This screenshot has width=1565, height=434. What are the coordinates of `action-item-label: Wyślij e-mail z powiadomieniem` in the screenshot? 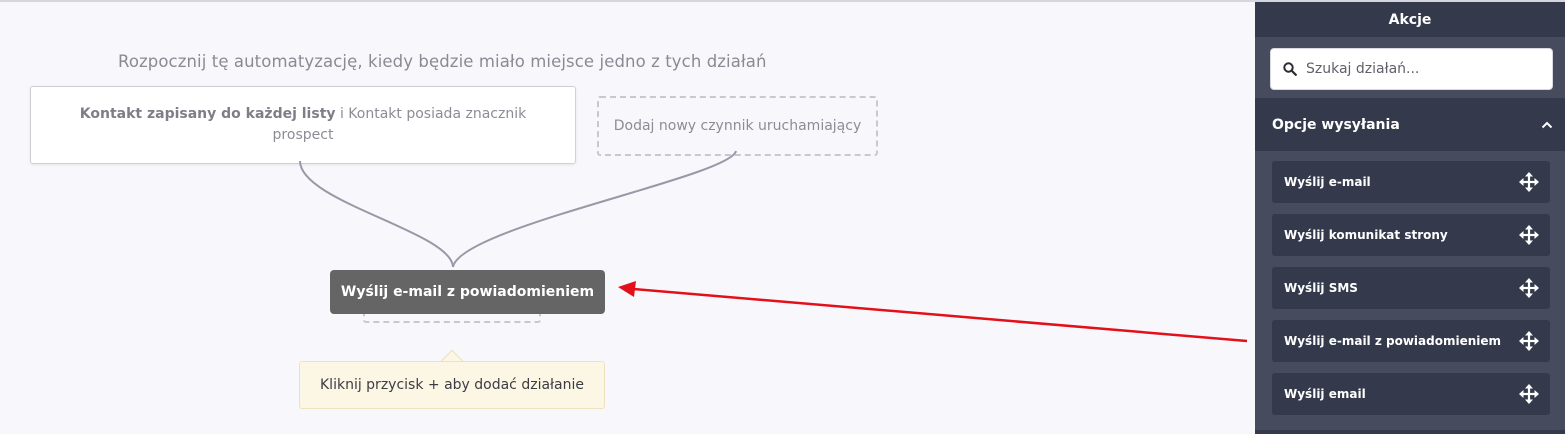 It's located at (1393, 341).